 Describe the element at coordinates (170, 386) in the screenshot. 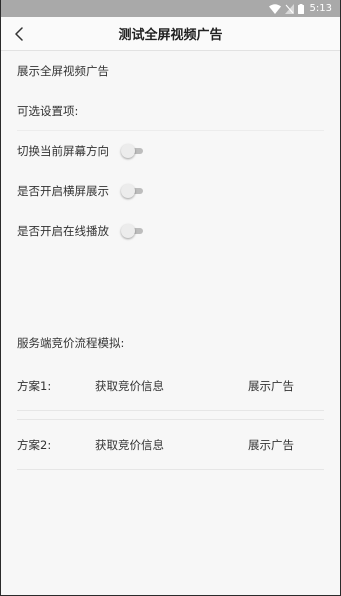

I see `plan-row-1: 方案1: 获取竞价信息 展示广告` at that location.